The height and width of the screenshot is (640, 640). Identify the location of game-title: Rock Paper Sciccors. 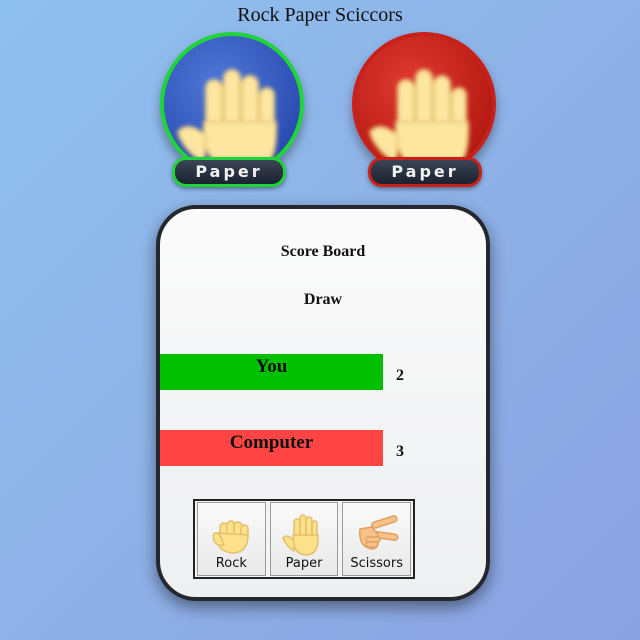
(320, 15).